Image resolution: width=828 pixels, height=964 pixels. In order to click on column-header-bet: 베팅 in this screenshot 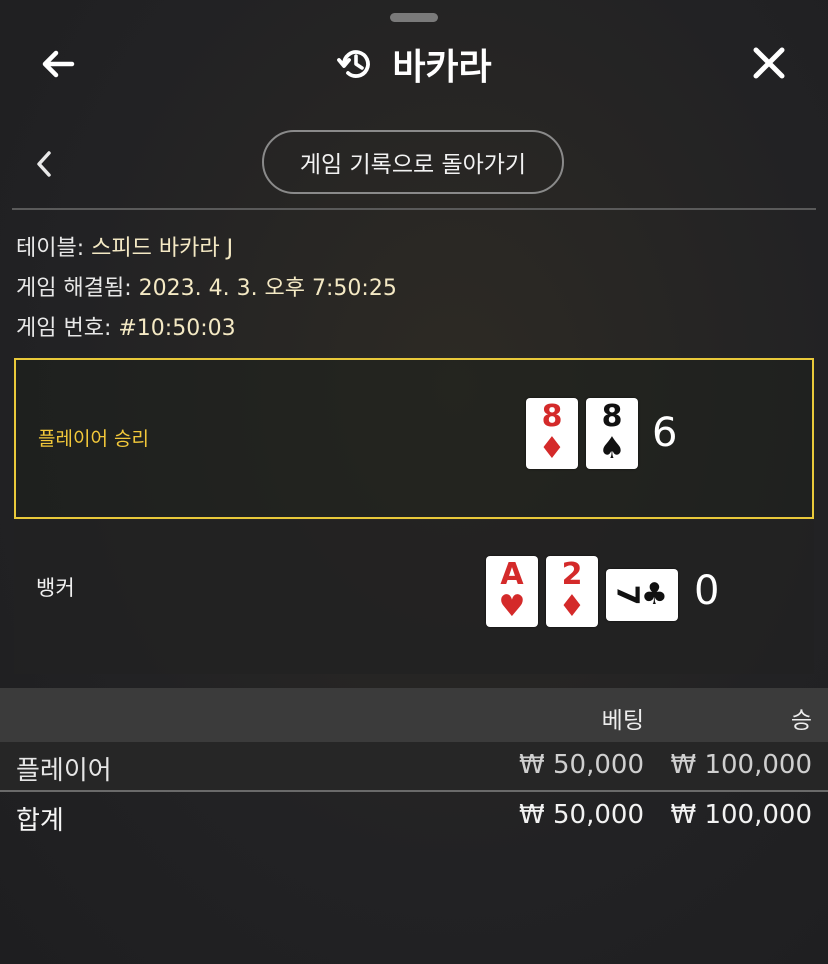, I will do `click(622, 721)`.